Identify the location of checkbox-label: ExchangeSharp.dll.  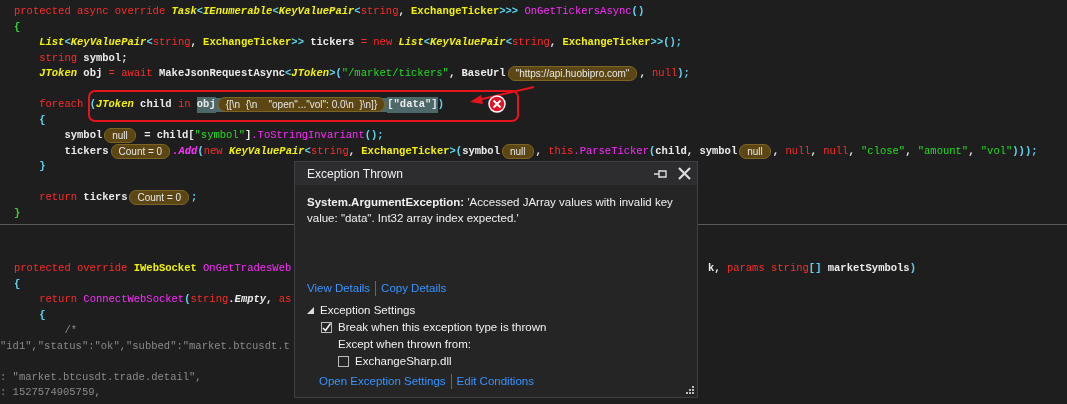
(403, 361).